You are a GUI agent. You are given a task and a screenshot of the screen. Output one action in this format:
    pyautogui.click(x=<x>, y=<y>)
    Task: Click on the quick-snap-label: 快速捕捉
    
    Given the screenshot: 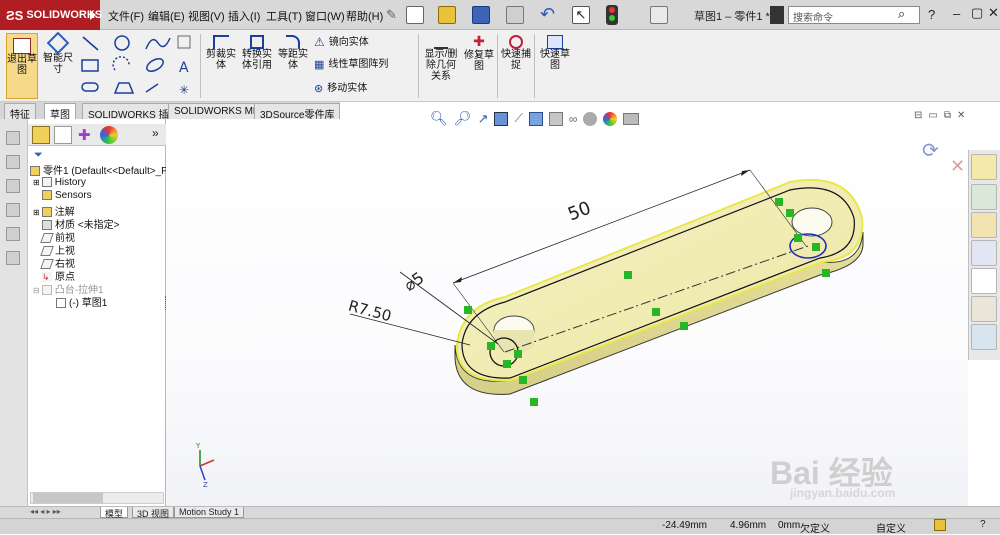 What is the action you would take?
    pyautogui.click(x=516, y=60)
    